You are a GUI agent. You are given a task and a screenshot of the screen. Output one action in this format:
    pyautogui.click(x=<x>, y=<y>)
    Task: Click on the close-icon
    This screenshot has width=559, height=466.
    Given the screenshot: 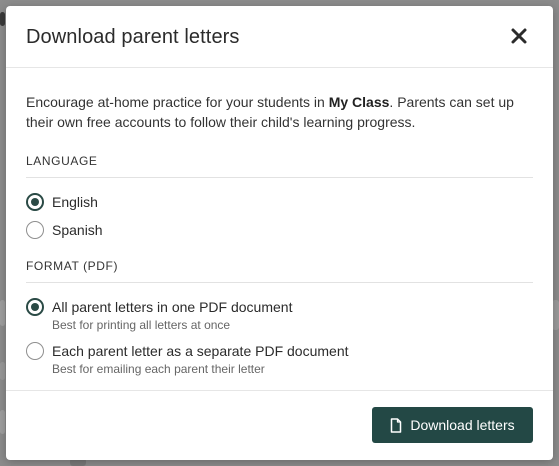 What is the action you would take?
    pyautogui.click(x=519, y=36)
    